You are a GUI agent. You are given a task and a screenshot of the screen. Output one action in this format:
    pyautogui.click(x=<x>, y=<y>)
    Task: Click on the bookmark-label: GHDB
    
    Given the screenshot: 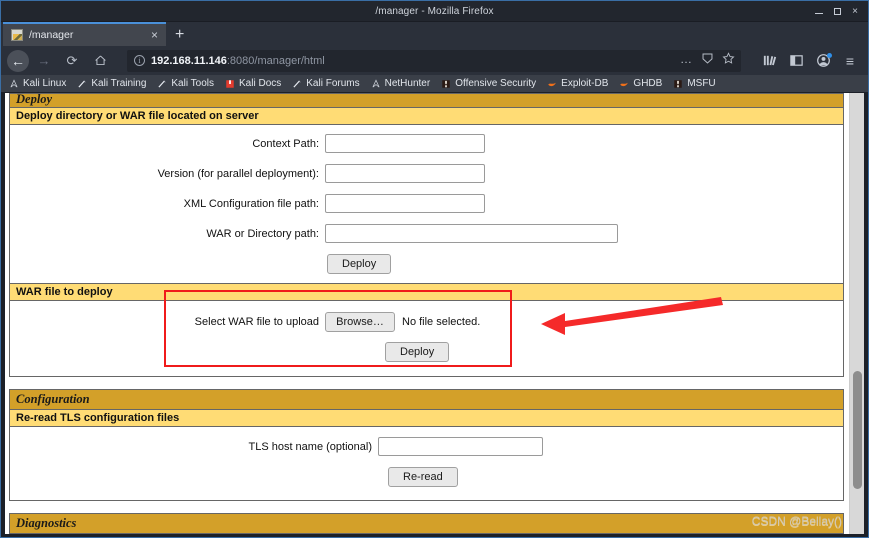 What is the action you would take?
    pyautogui.click(x=648, y=83)
    